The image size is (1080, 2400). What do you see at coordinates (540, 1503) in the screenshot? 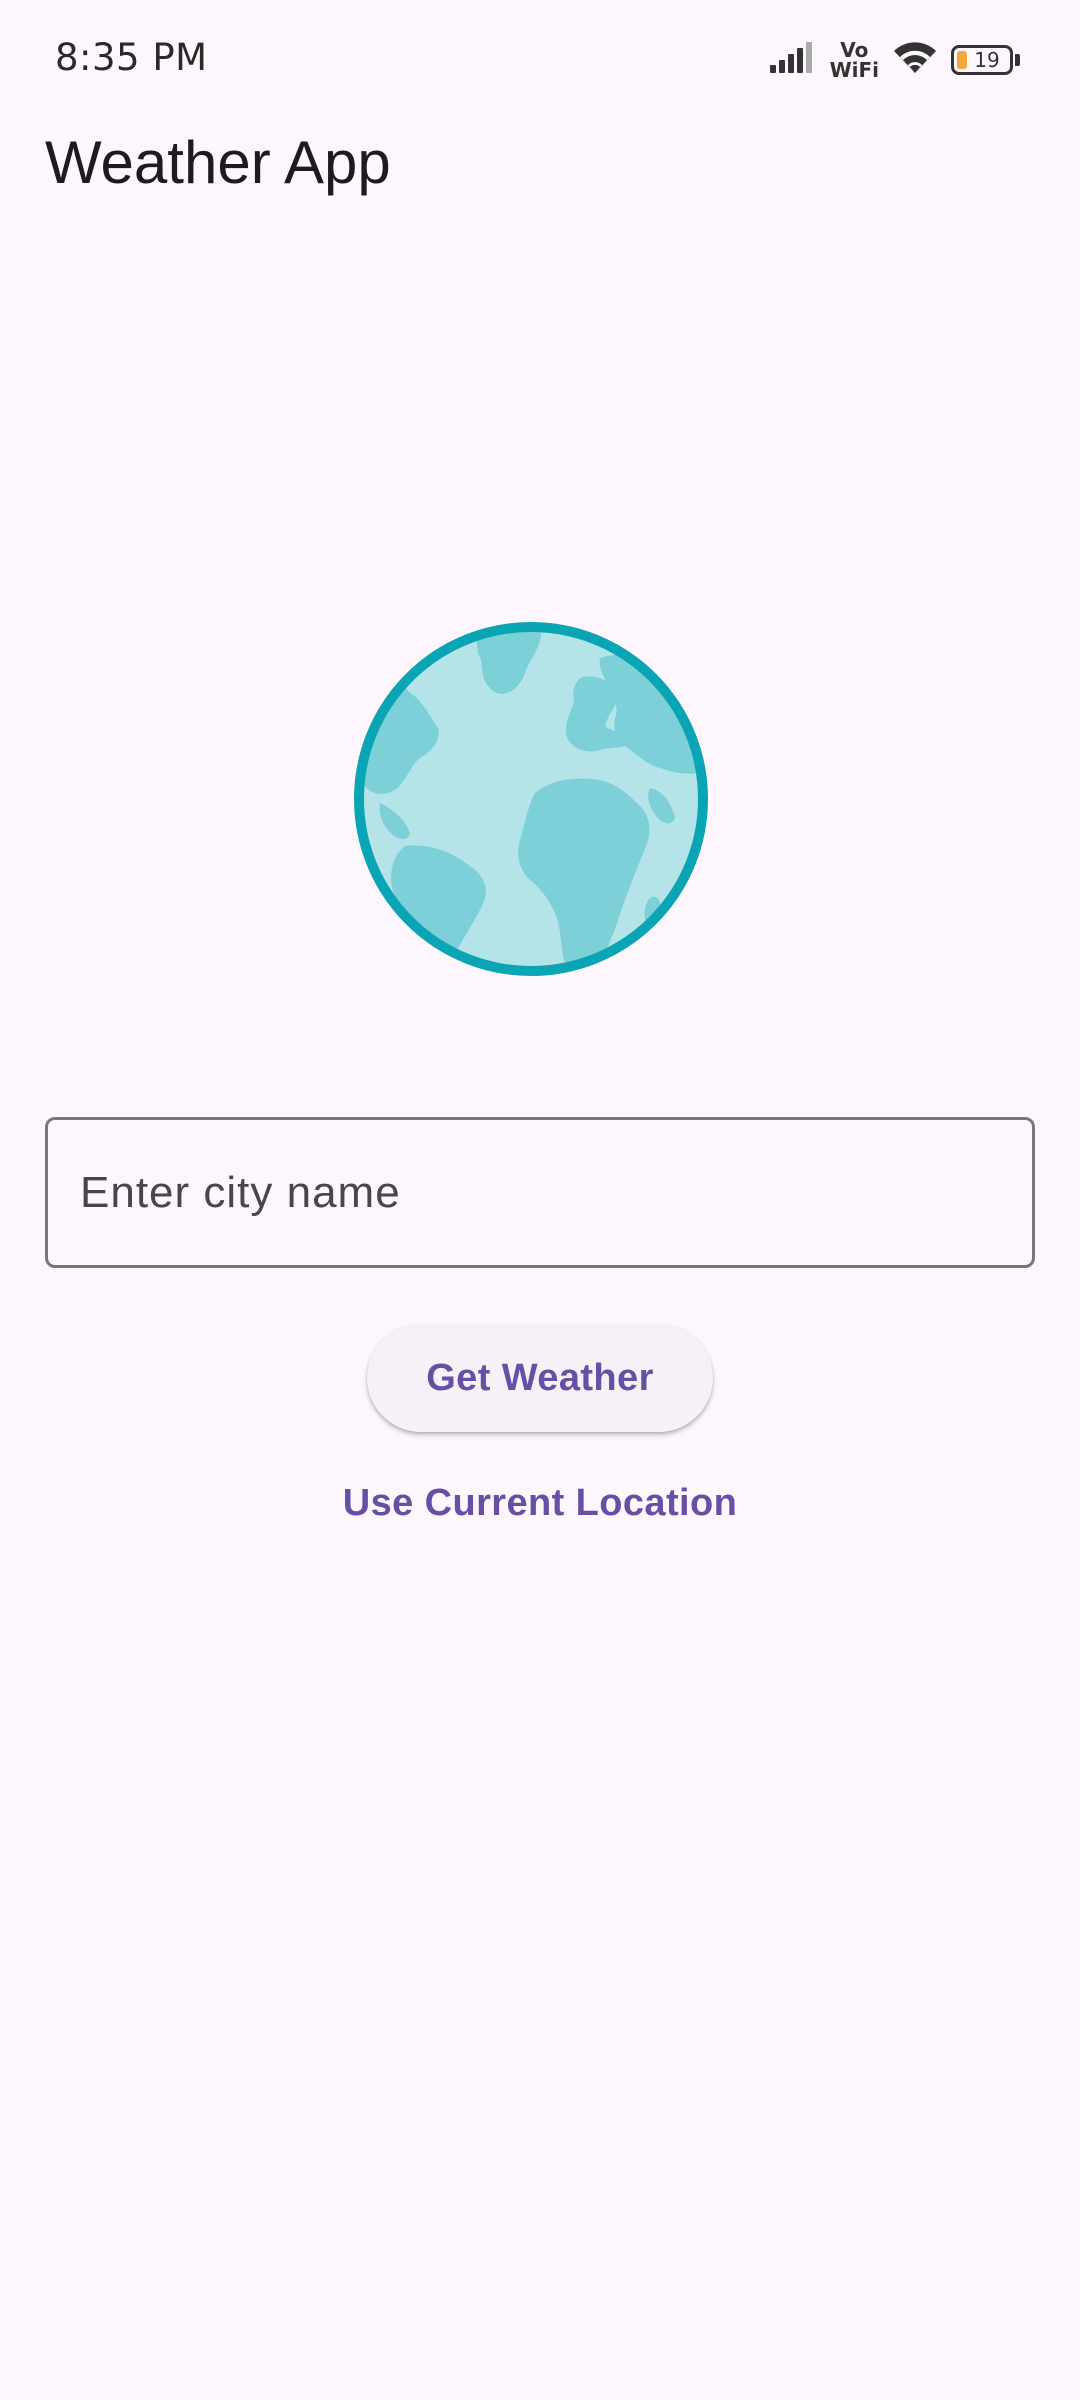
I see `use-current-location-button: Use Current Location` at bounding box center [540, 1503].